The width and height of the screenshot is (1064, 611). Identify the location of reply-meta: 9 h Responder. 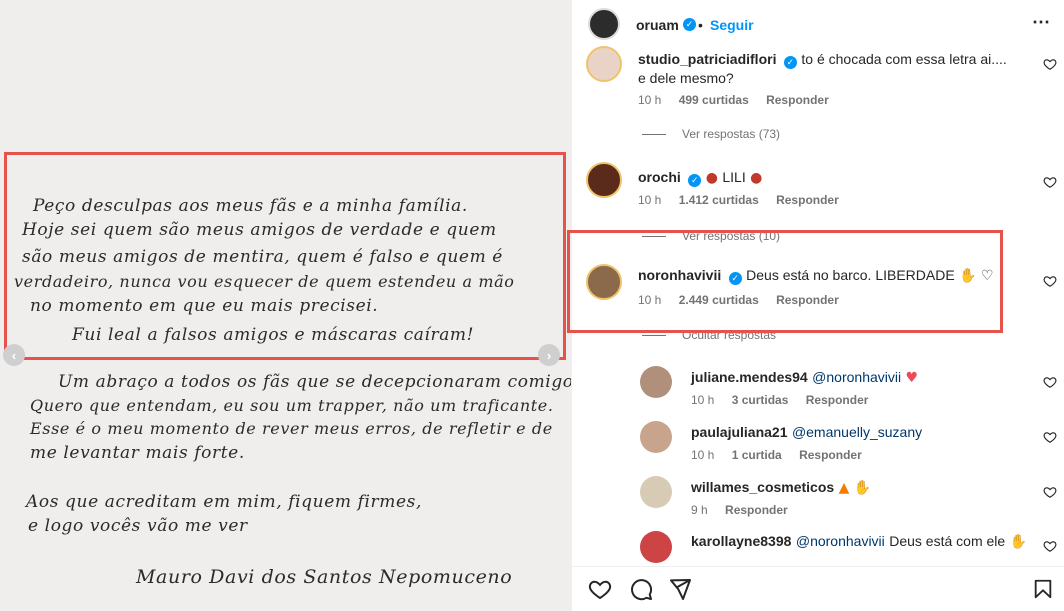
(746, 510).